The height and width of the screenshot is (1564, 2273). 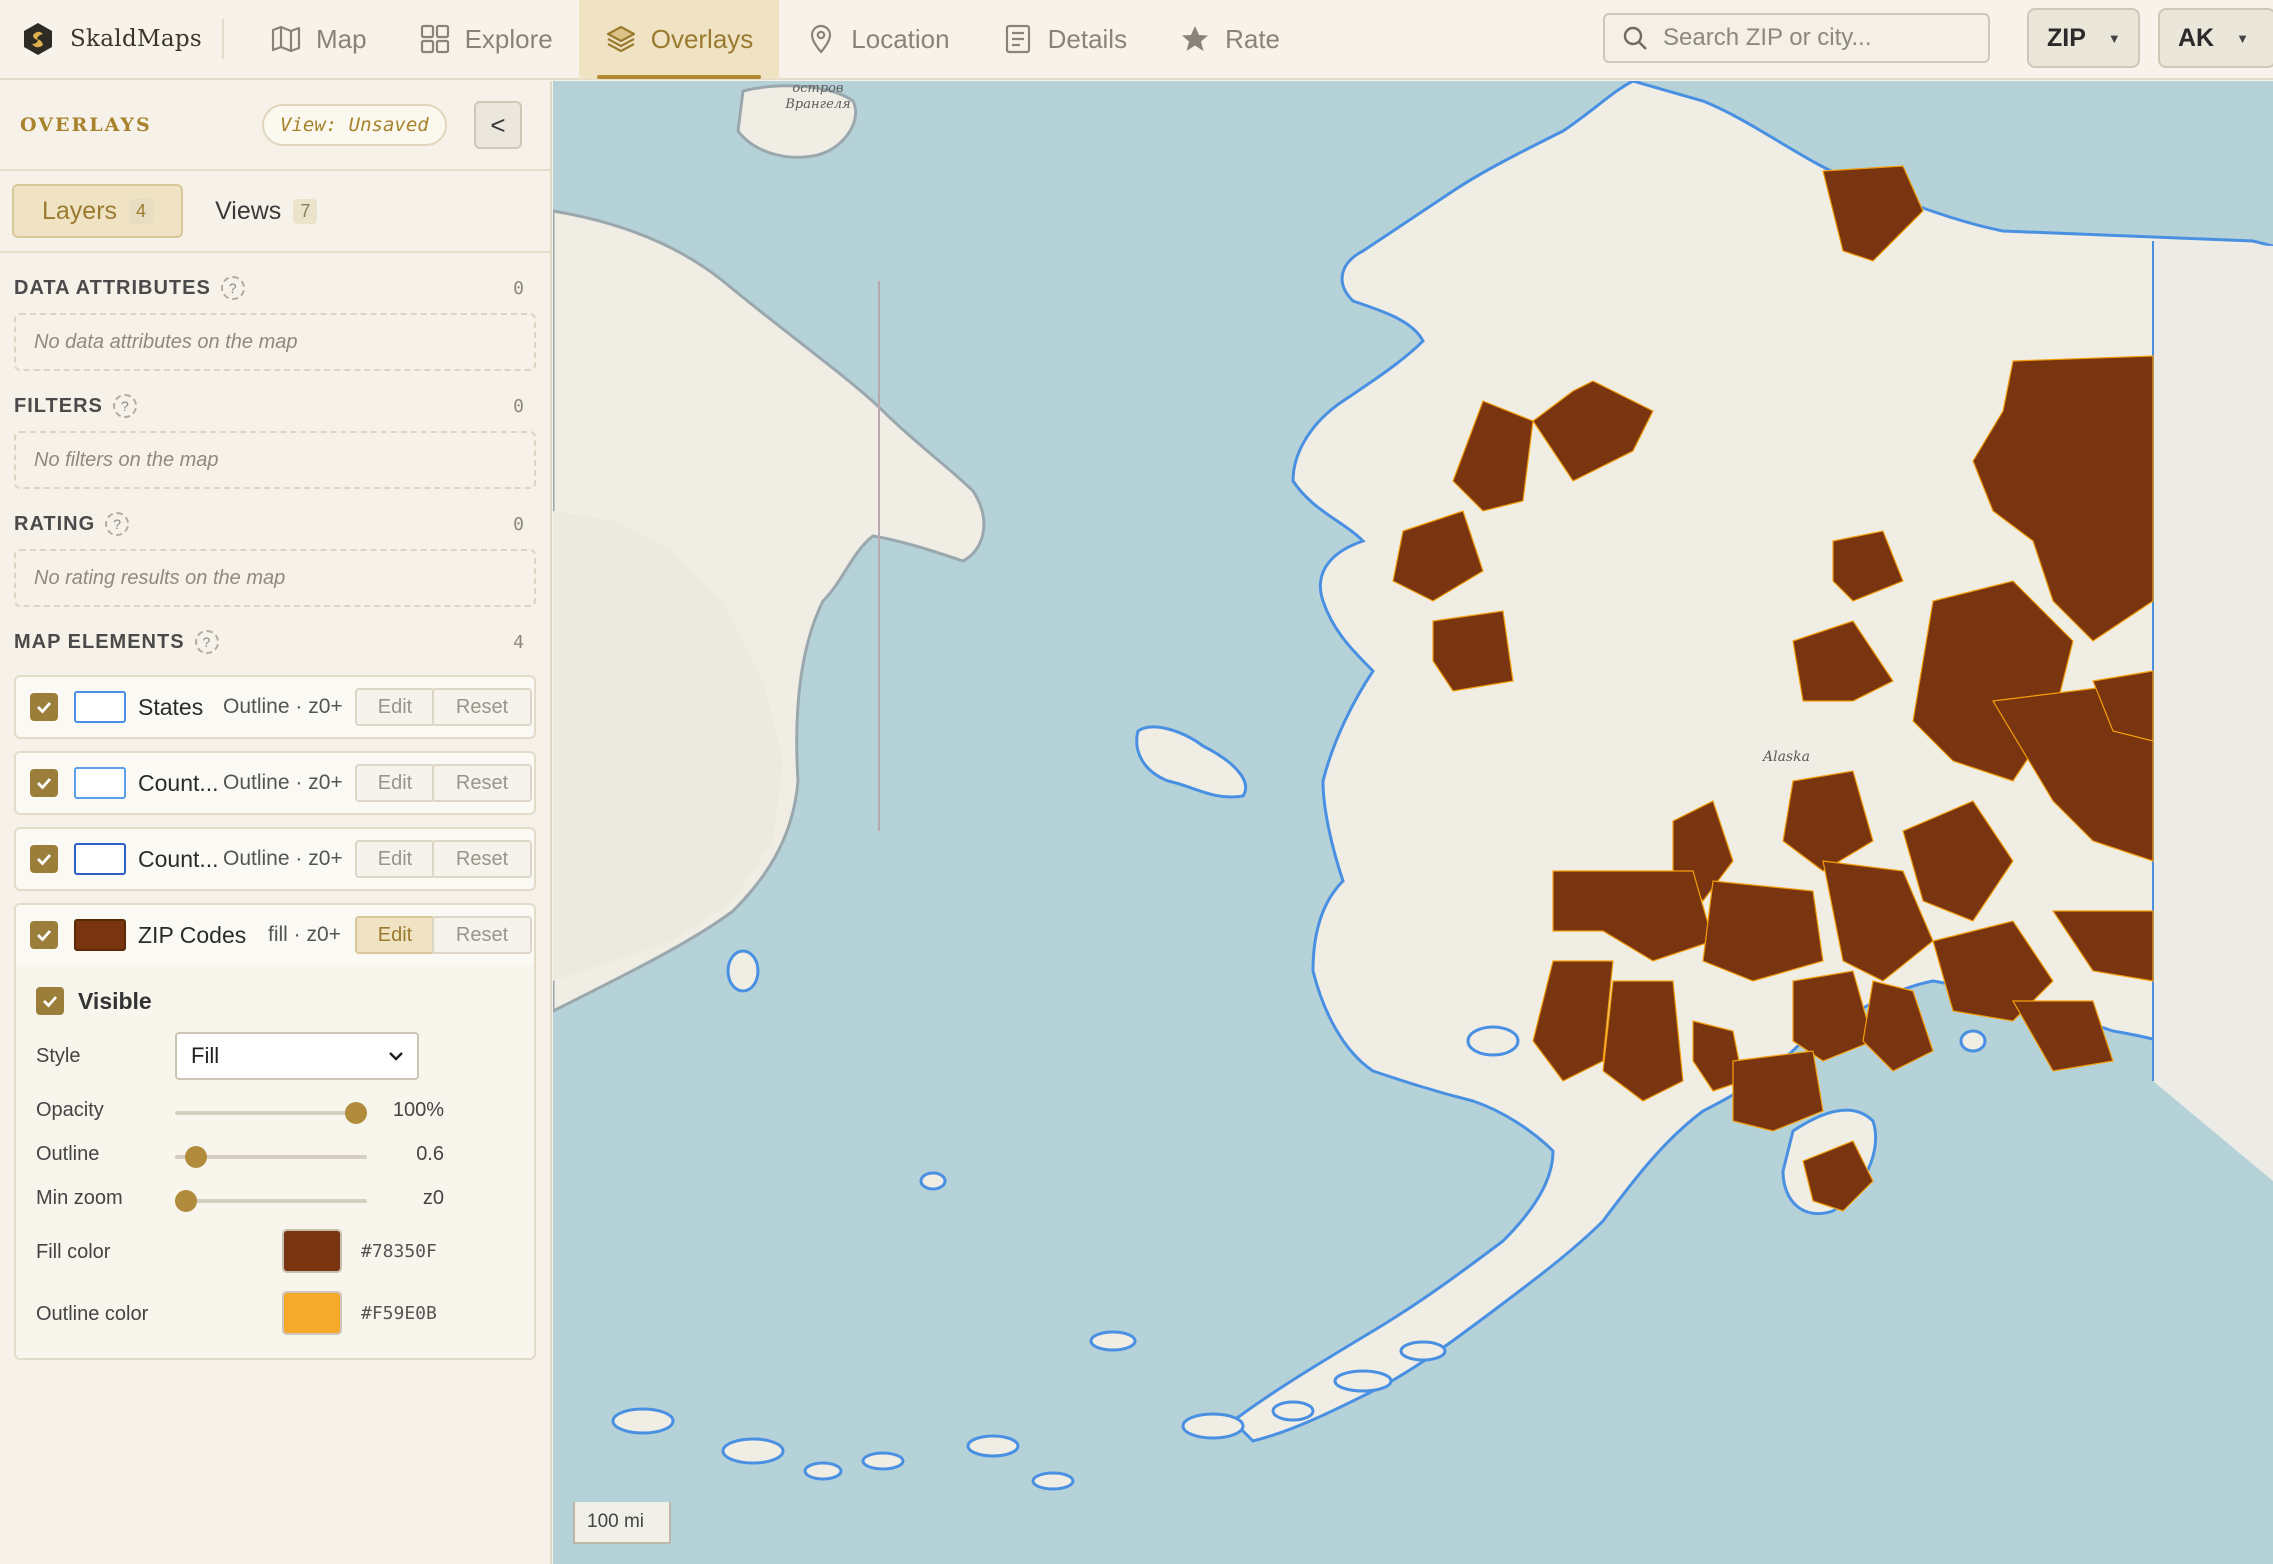 I want to click on brand: SkaldMaps, so click(x=112, y=39).